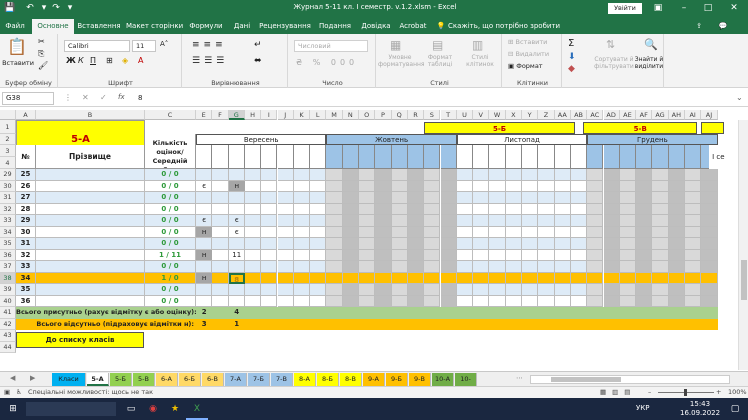 This screenshot has height=420, width=748. Describe the element at coordinates (103, 97) in the screenshot. I see `confirm-formula-icon: ✓` at that location.